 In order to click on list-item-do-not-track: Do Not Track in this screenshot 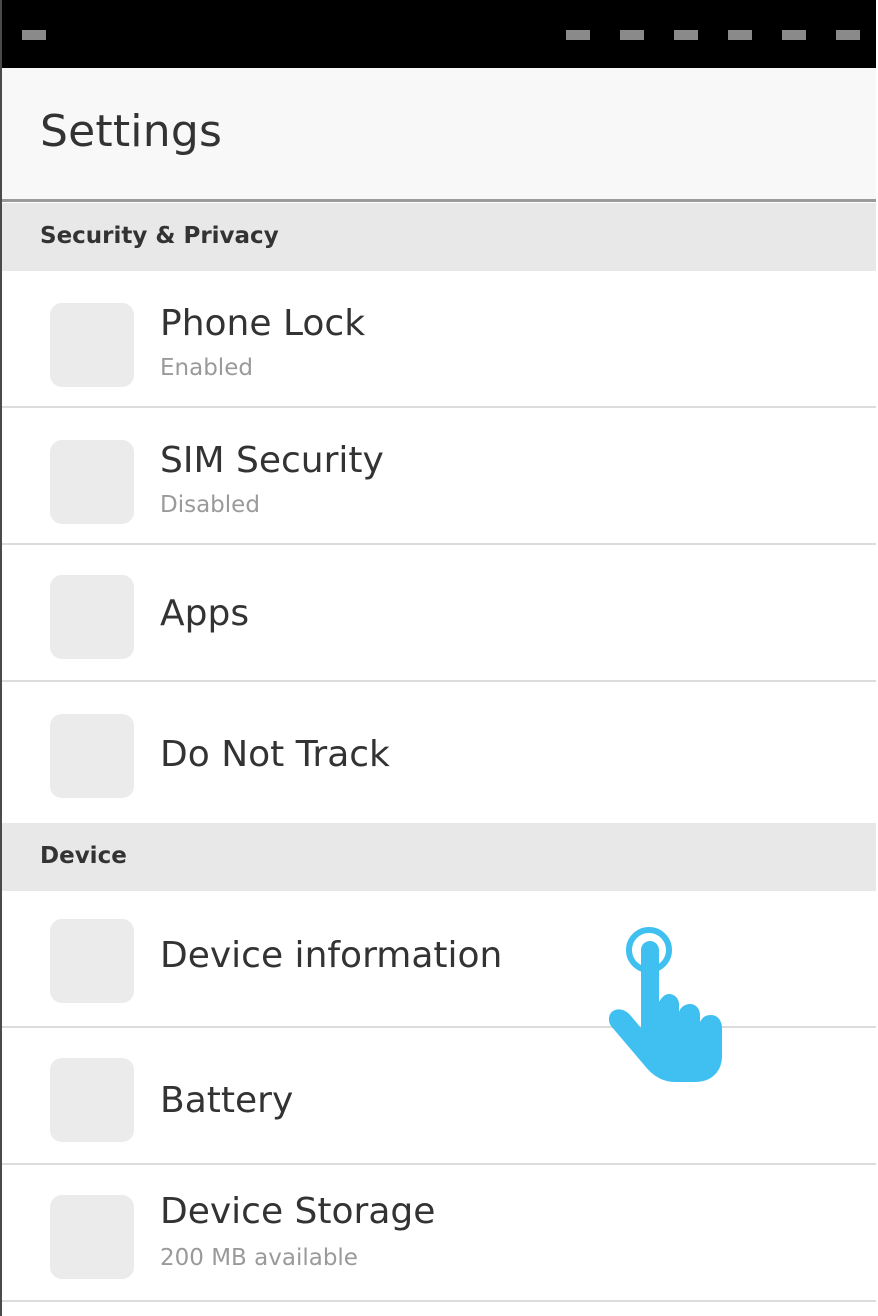, I will do `click(439, 752)`.